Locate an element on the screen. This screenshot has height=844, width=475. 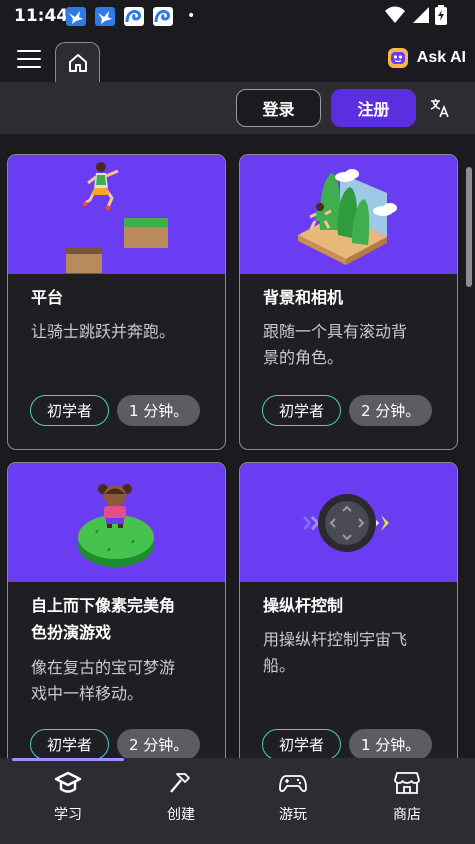
auth-bar: 登录 注册 is located at coordinates (237, 108).